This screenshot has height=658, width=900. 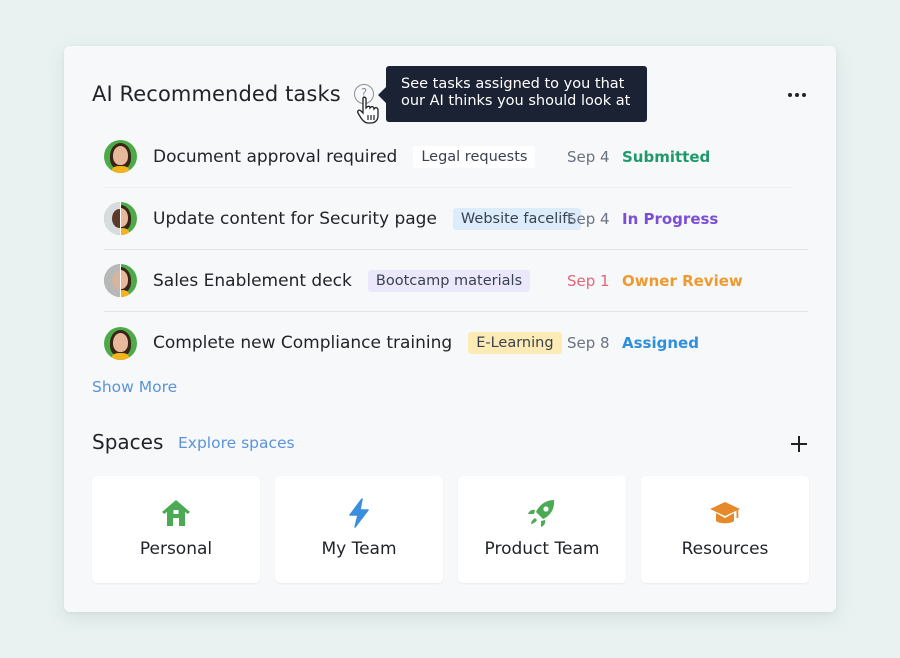 What do you see at coordinates (359, 513) in the screenshot?
I see `lightning-icon` at bounding box center [359, 513].